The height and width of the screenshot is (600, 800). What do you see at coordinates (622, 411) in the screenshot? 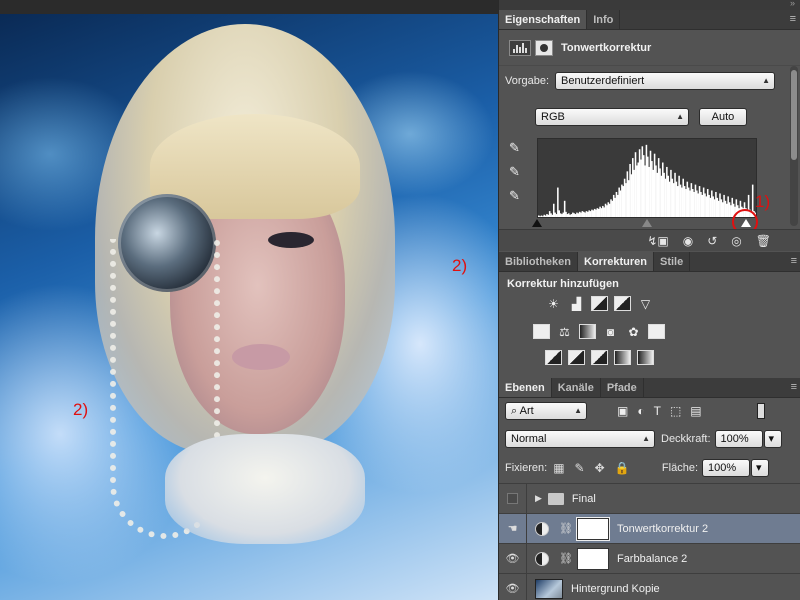
I see `pixel-filter-icon: ▣` at bounding box center [622, 411].